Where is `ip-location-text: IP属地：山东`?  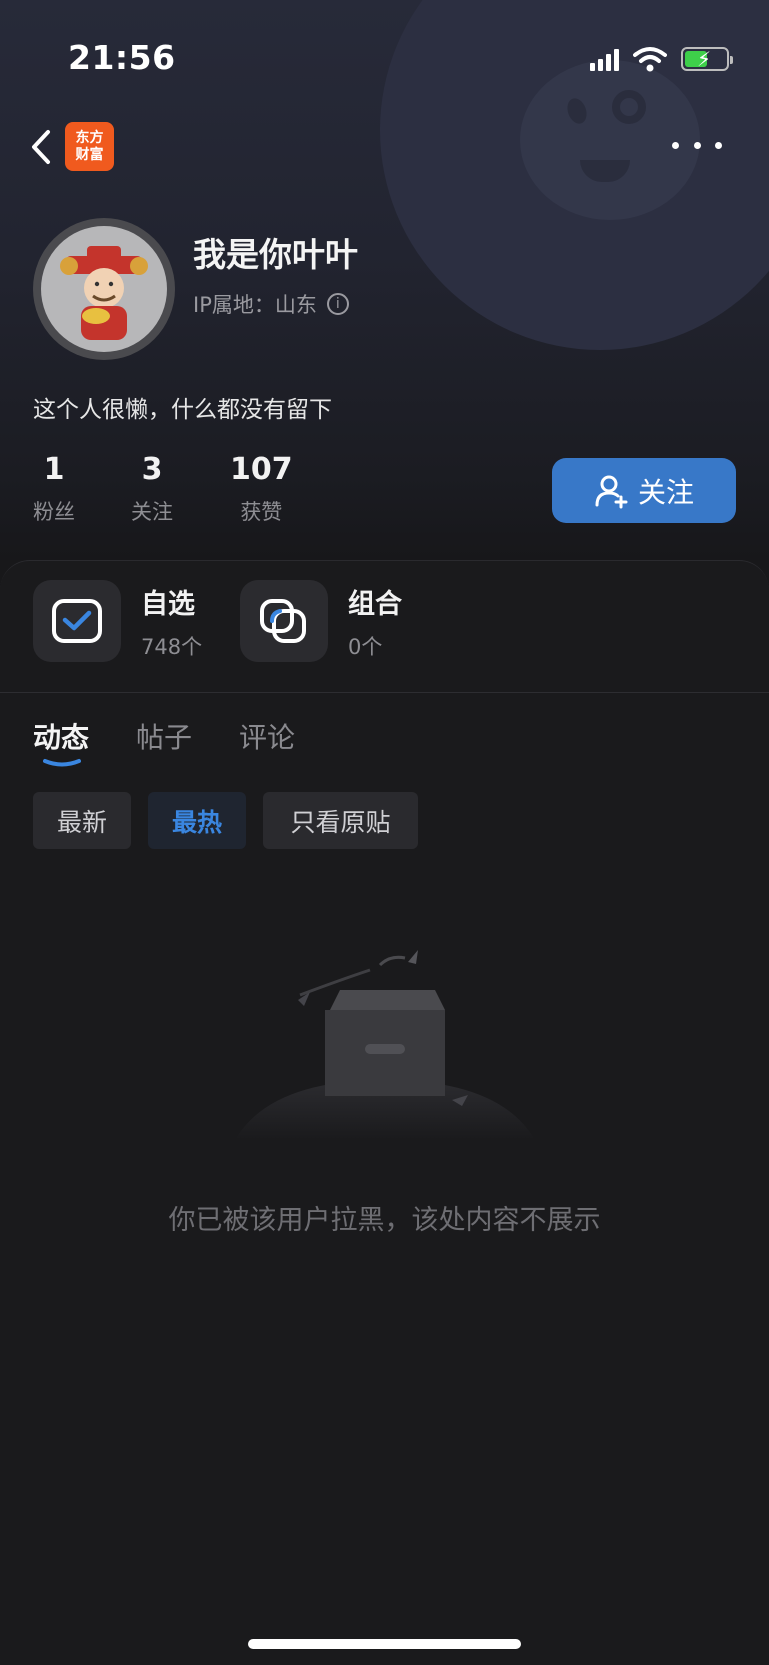 ip-location-text: IP属地：山东 is located at coordinates (255, 305).